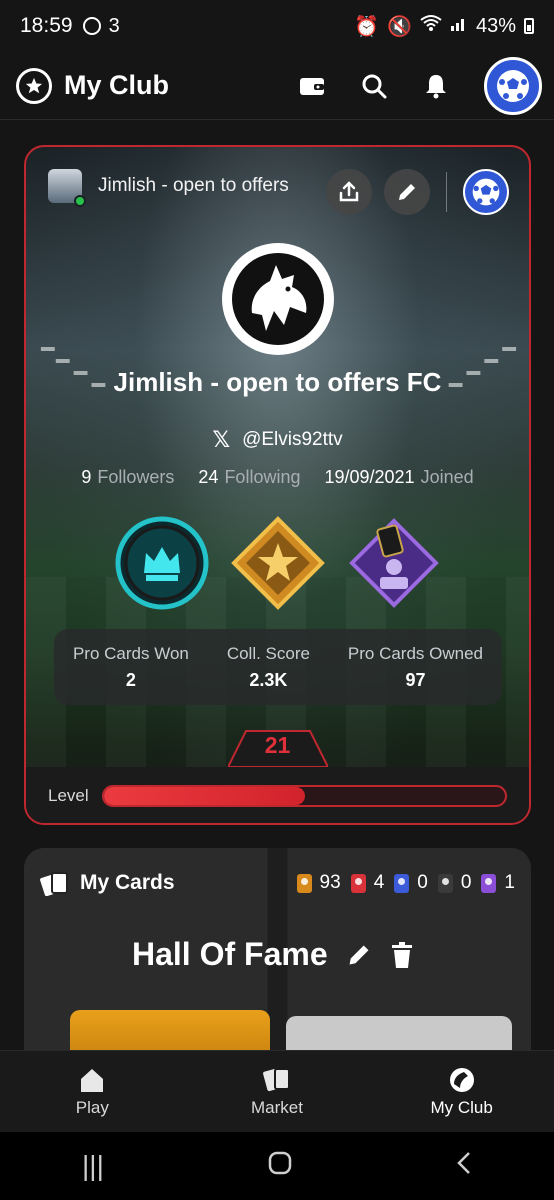 This screenshot has width=554, height=1200. I want to click on battery-percent: 43%, so click(495, 25).